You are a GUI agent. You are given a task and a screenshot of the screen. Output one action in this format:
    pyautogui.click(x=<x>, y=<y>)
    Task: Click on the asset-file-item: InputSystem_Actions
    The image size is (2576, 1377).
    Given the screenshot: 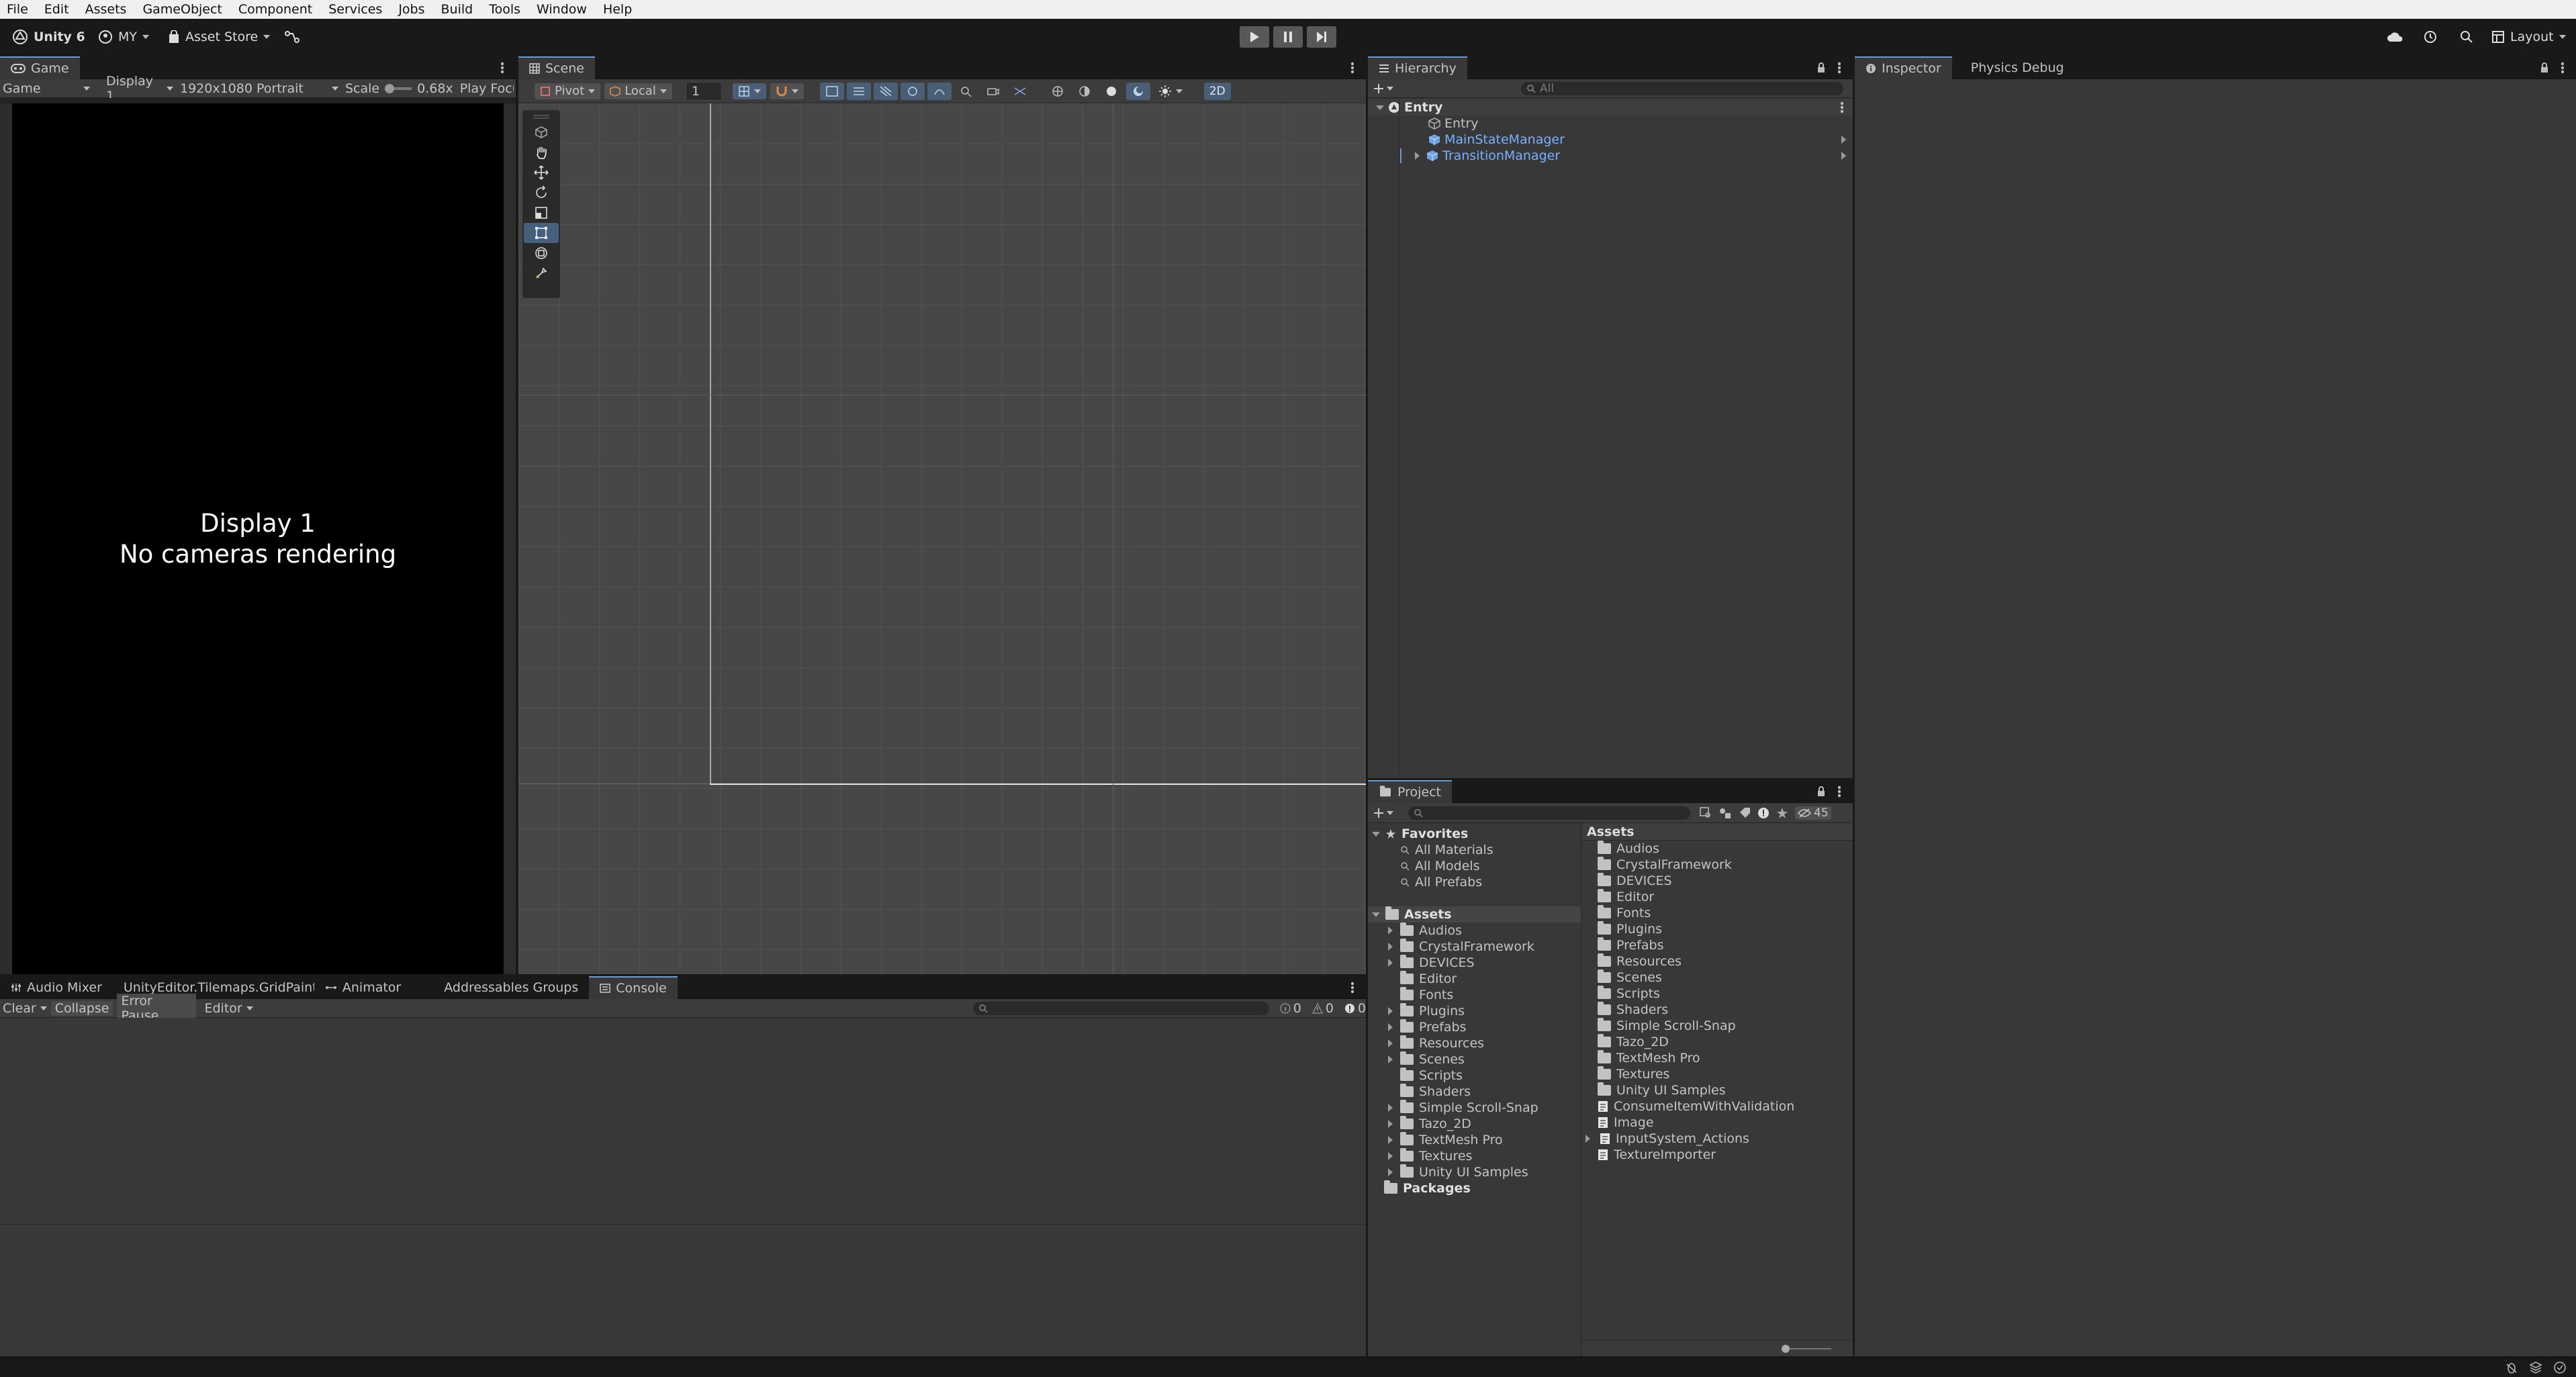 What is the action you would take?
    pyautogui.click(x=1718, y=1139)
    